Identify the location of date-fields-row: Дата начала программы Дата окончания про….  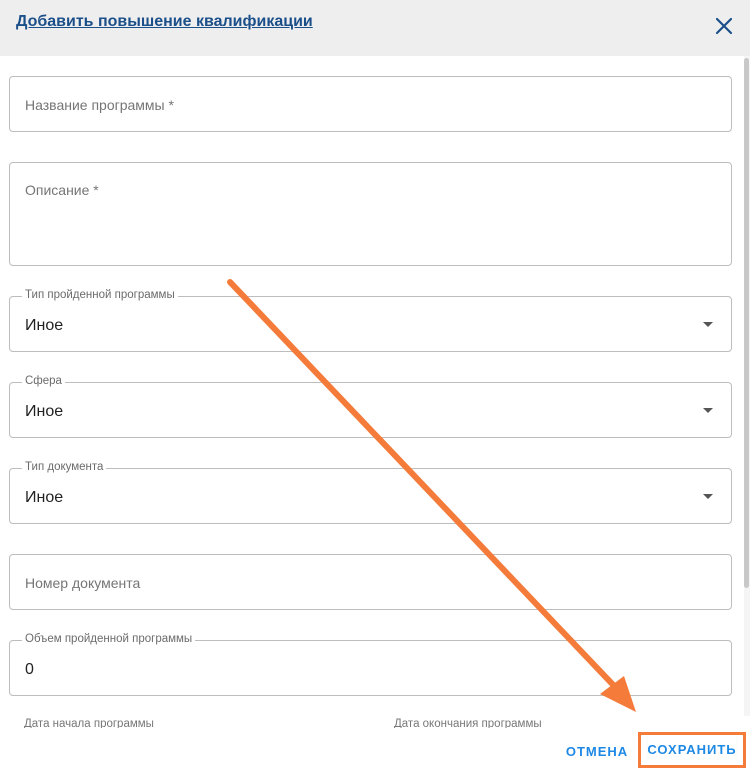
(375, 722).